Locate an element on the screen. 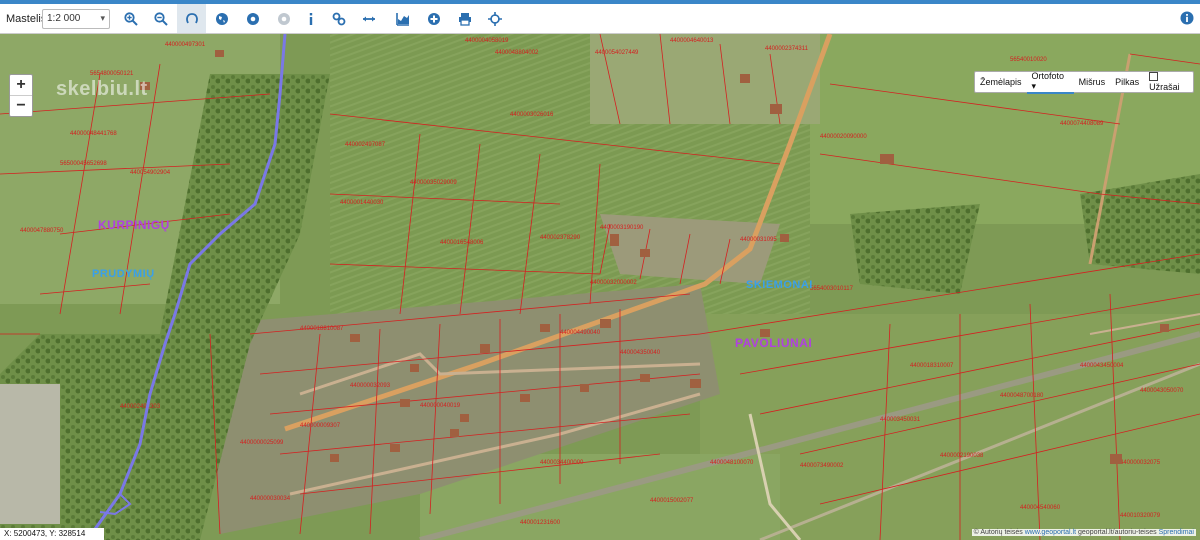  svg-text: 4400048804002 is located at coordinates (517, 53).